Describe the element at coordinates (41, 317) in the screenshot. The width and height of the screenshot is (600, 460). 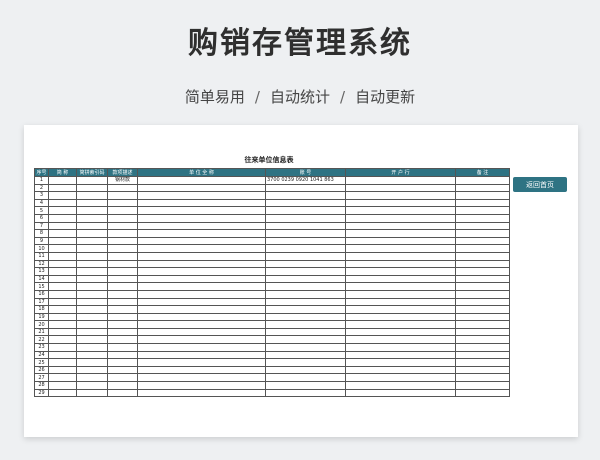
I see `table-cell: 19` at that location.